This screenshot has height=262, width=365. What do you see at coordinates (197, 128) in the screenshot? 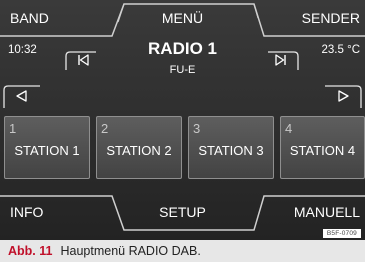
I see `preset-number: 3` at bounding box center [197, 128].